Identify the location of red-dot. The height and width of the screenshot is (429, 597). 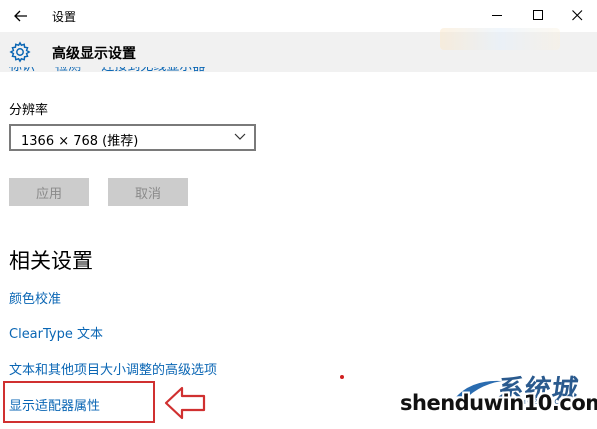
(342, 377).